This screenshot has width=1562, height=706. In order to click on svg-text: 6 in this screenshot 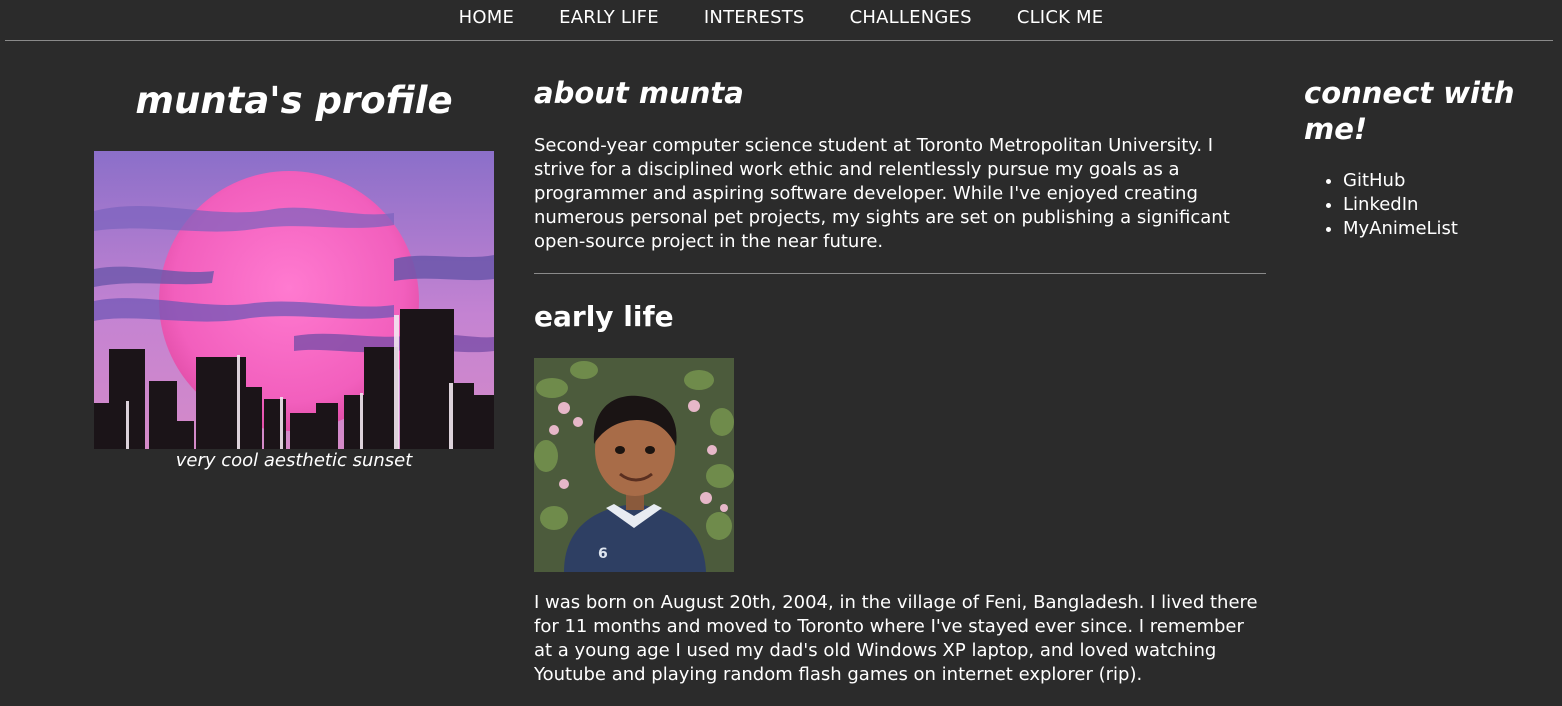, I will do `click(603, 554)`.